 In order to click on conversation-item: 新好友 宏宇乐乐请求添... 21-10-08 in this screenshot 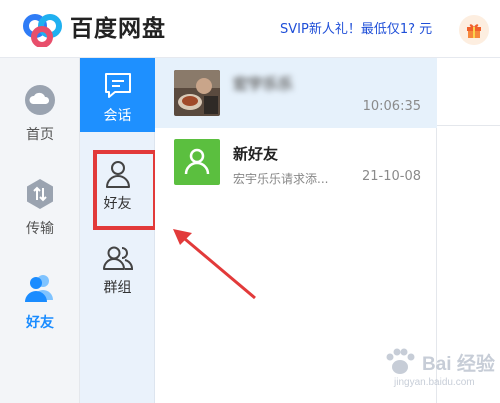, I will do `click(296, 163)`.